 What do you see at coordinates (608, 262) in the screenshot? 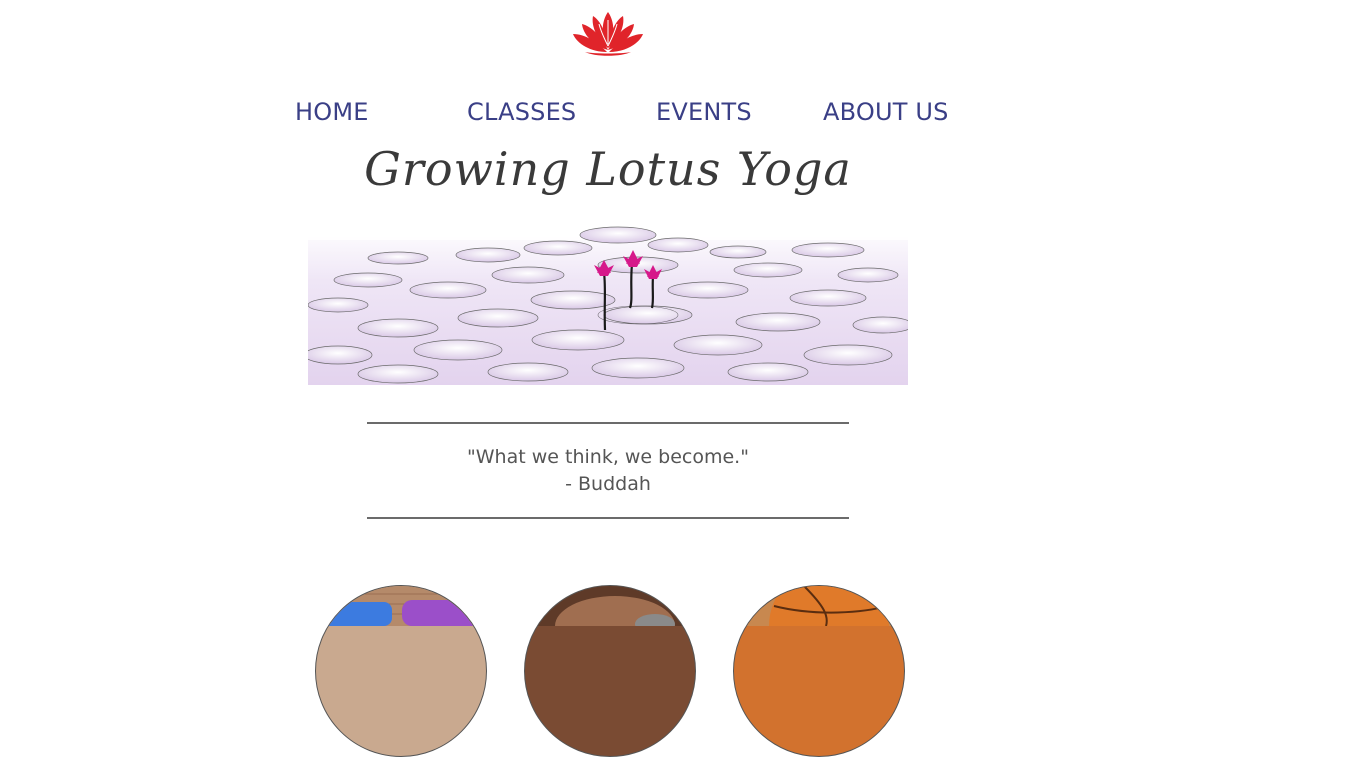
I see `hero-banner: Growing Lotus Yoga` at bounding box center [608, 262].